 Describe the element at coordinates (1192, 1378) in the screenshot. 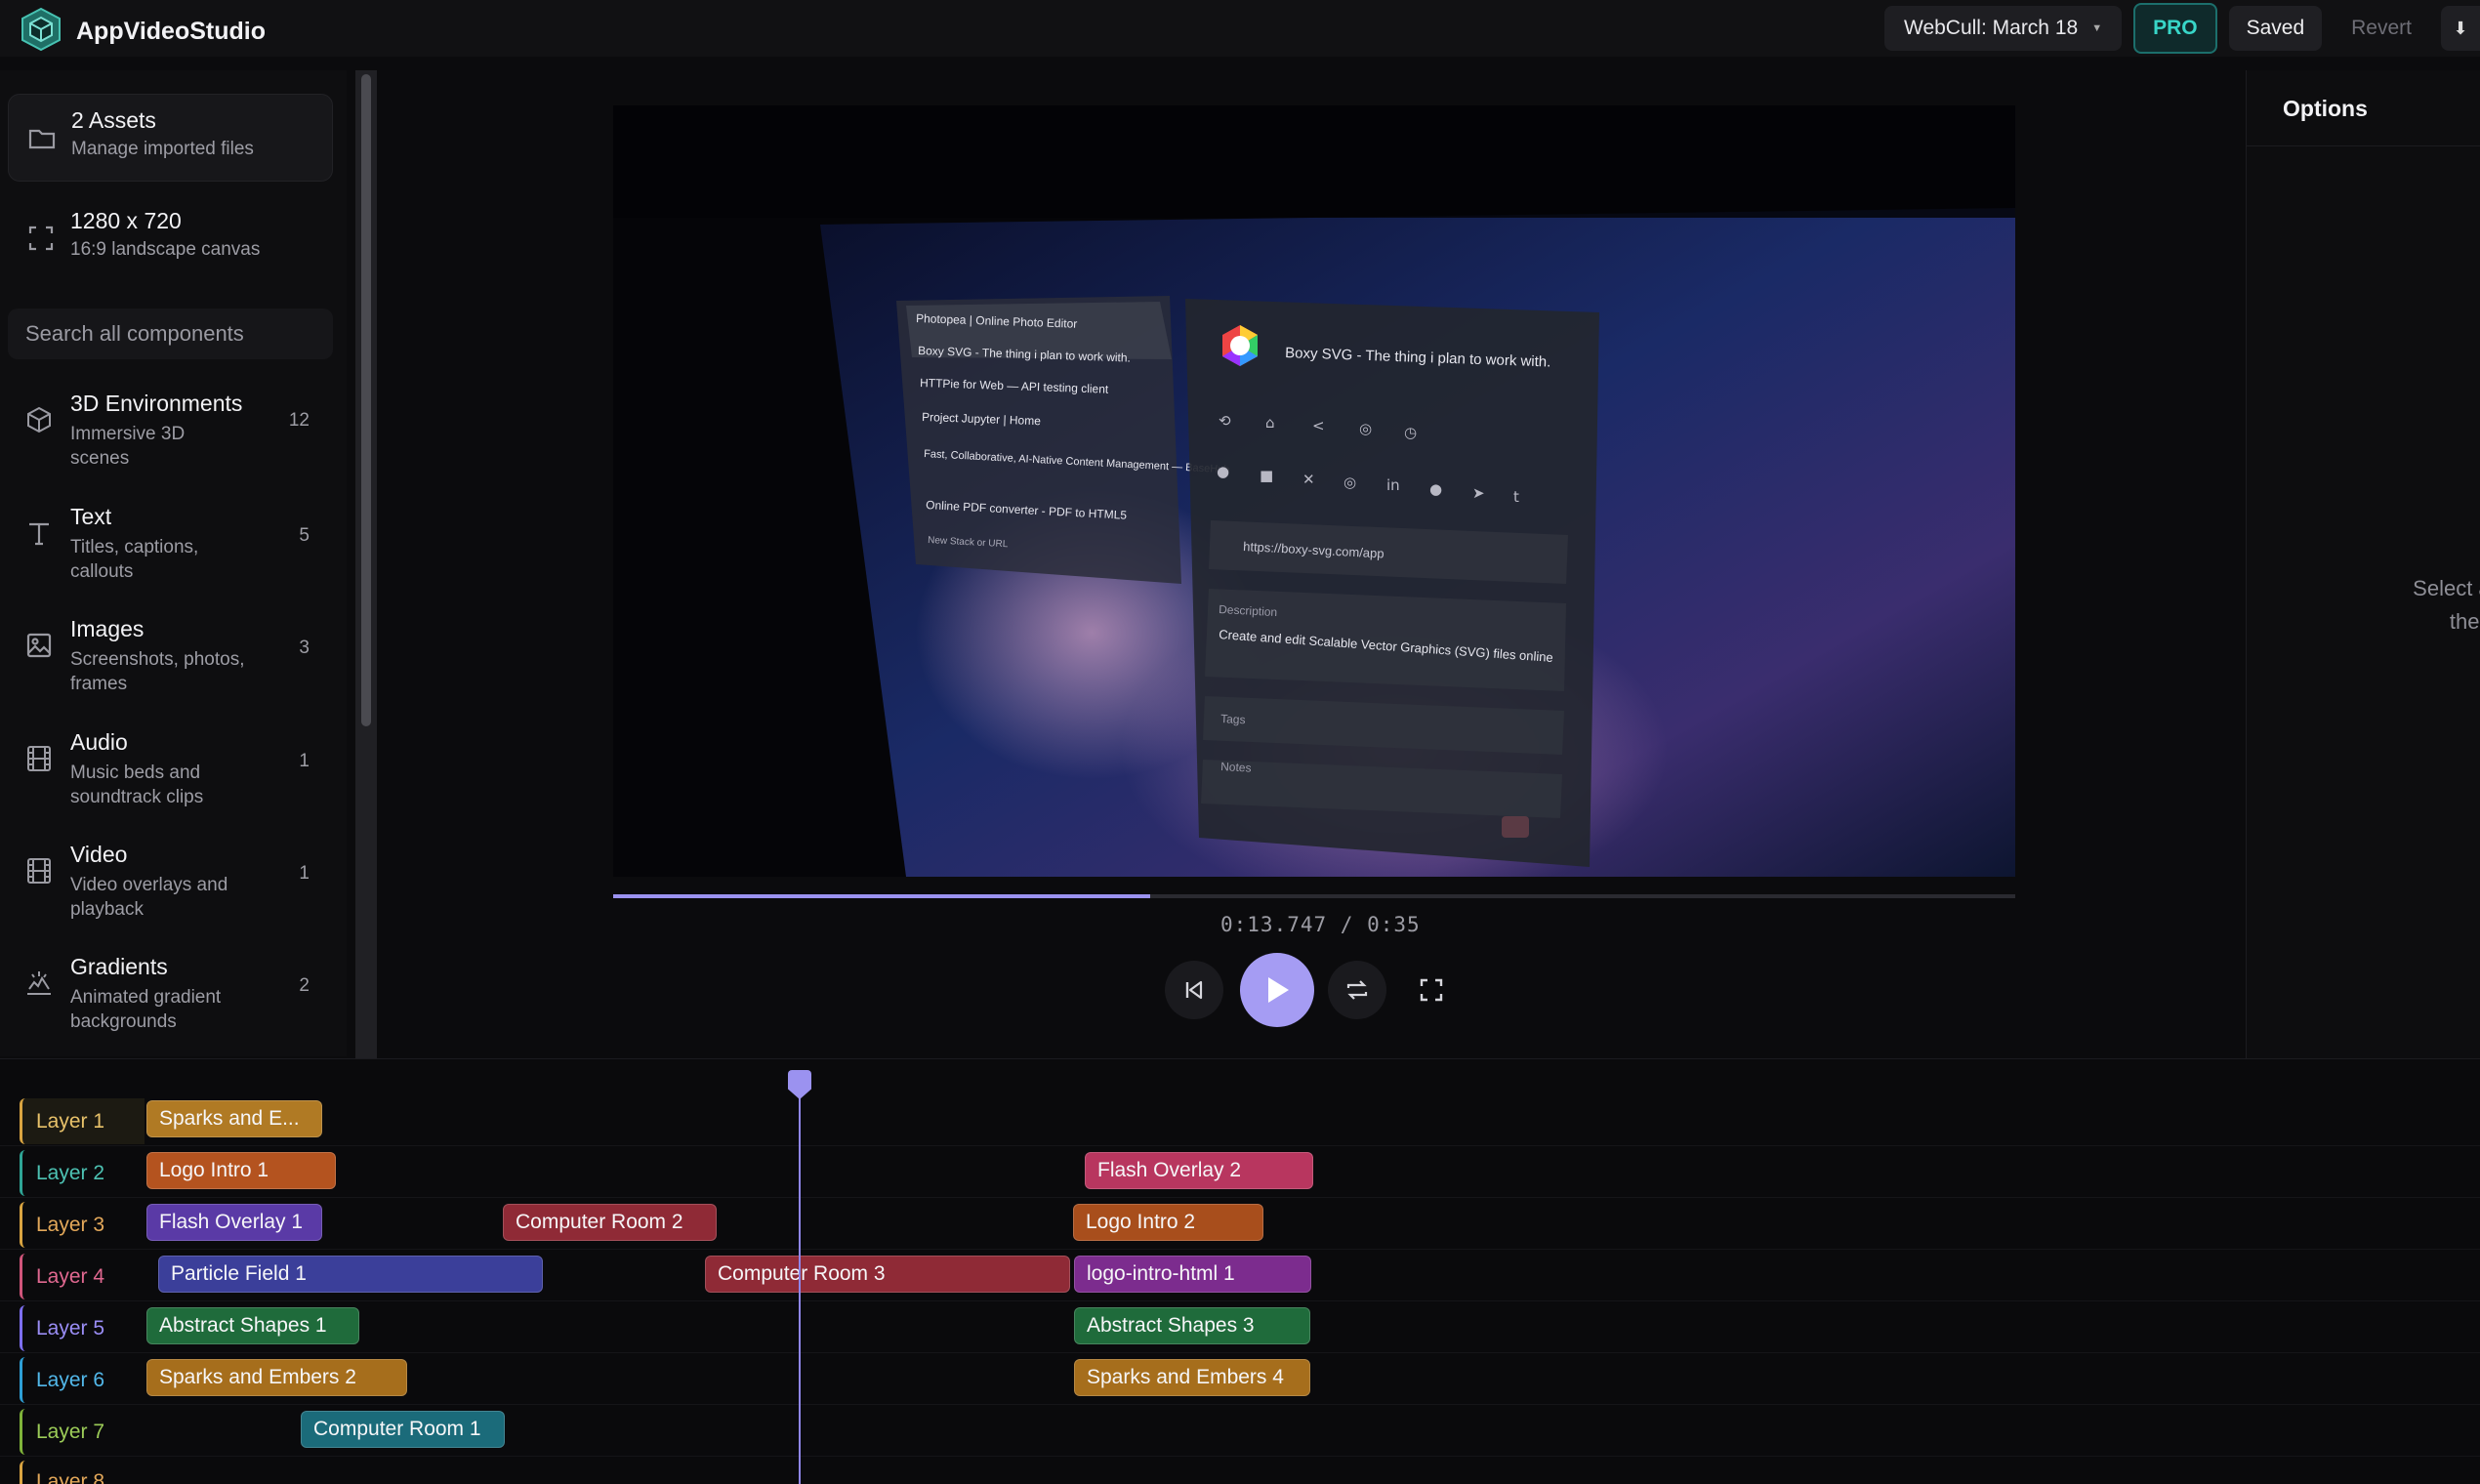

I see `timeline-clip: Sparks and Embers 4` at that location.